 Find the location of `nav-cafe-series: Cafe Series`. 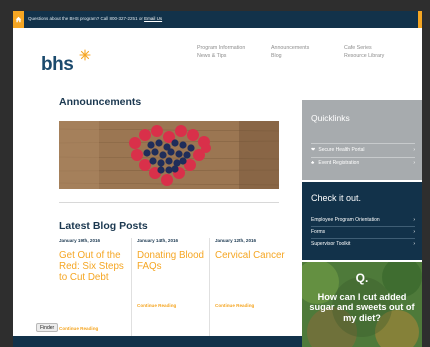

nav-cafe-series: Cafe Series is located at coordinates (364, 48).